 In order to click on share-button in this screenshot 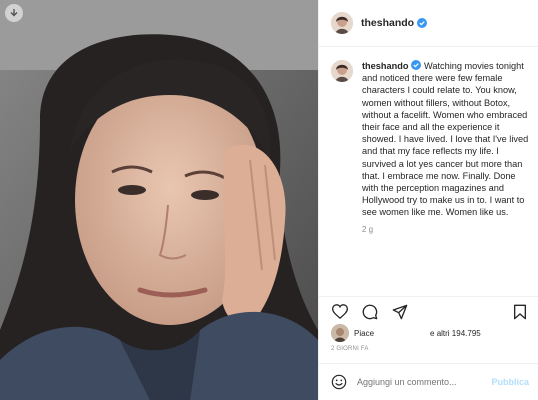, I will do `click(400, 312)`.